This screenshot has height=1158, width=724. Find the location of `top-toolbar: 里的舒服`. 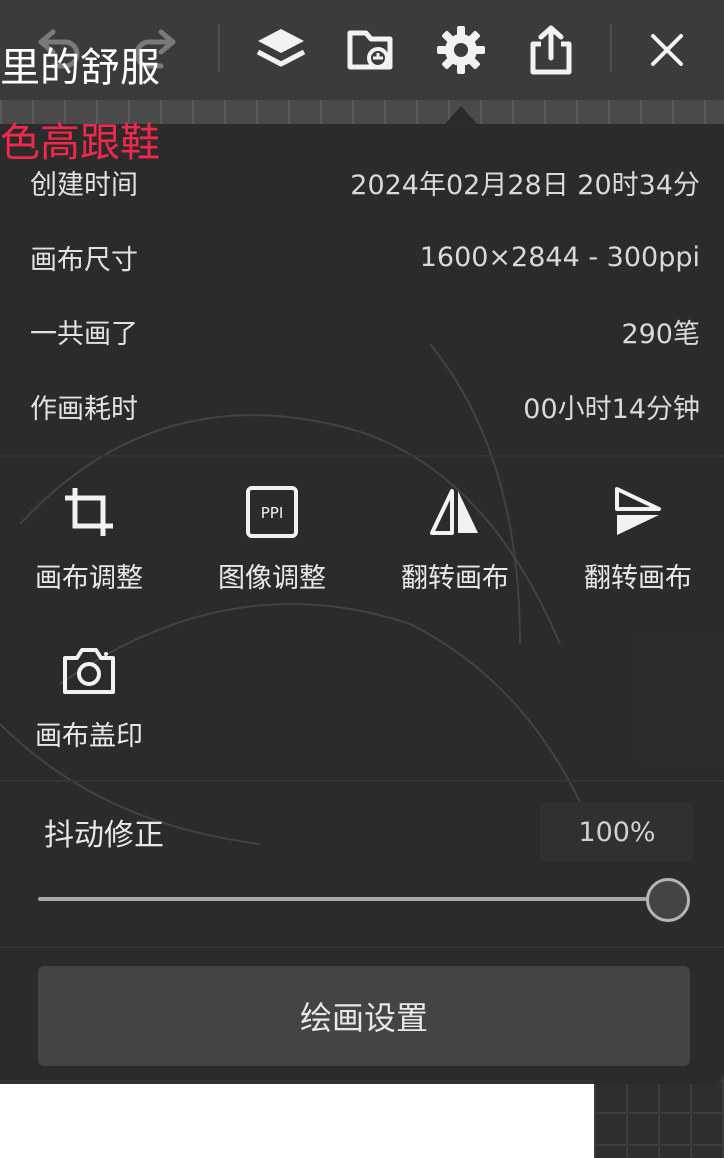

top-toolbar: 里的舒服 is located at coordinates (362, 50).